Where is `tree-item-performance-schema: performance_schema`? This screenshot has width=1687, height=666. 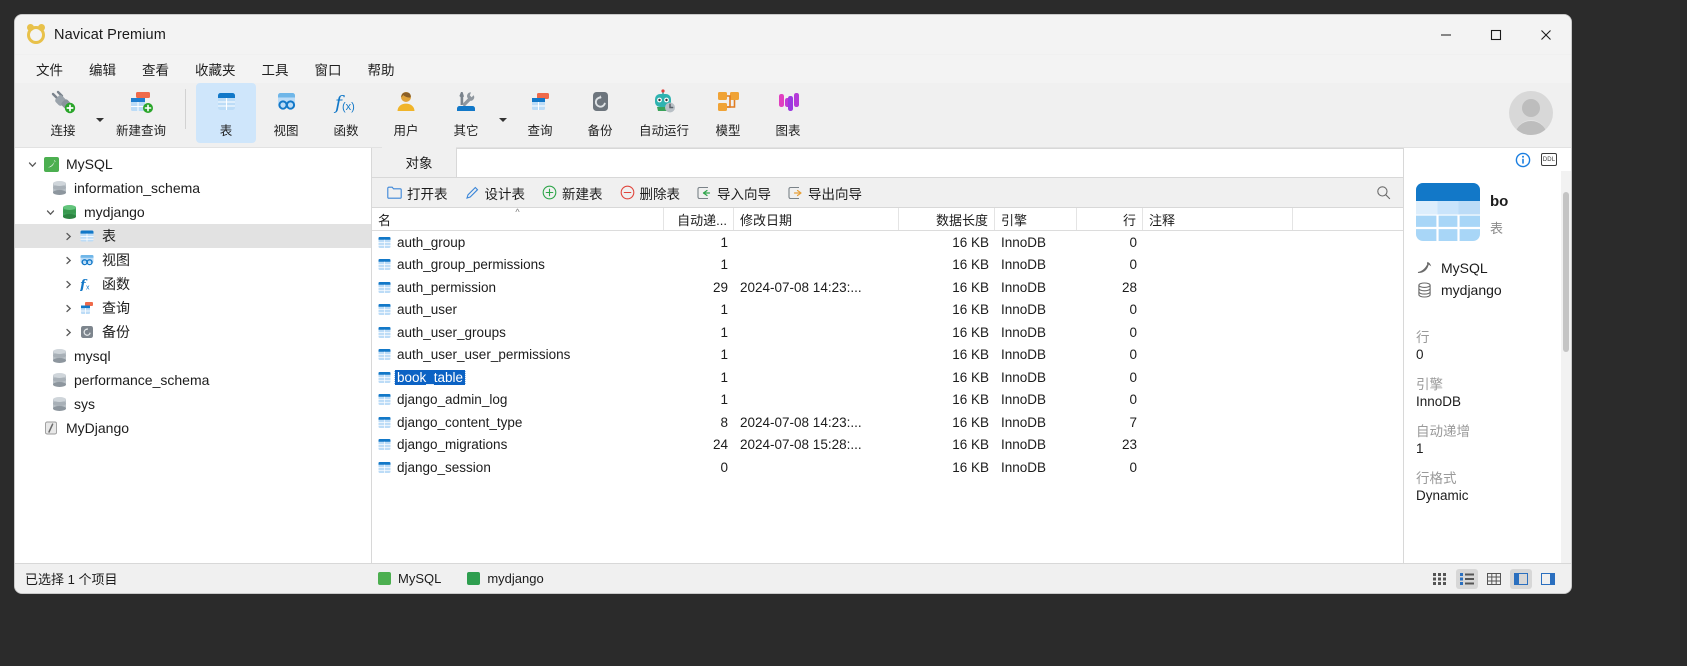 tree-item-performance-schema: performance_schema is located at coordinates (193, 380).